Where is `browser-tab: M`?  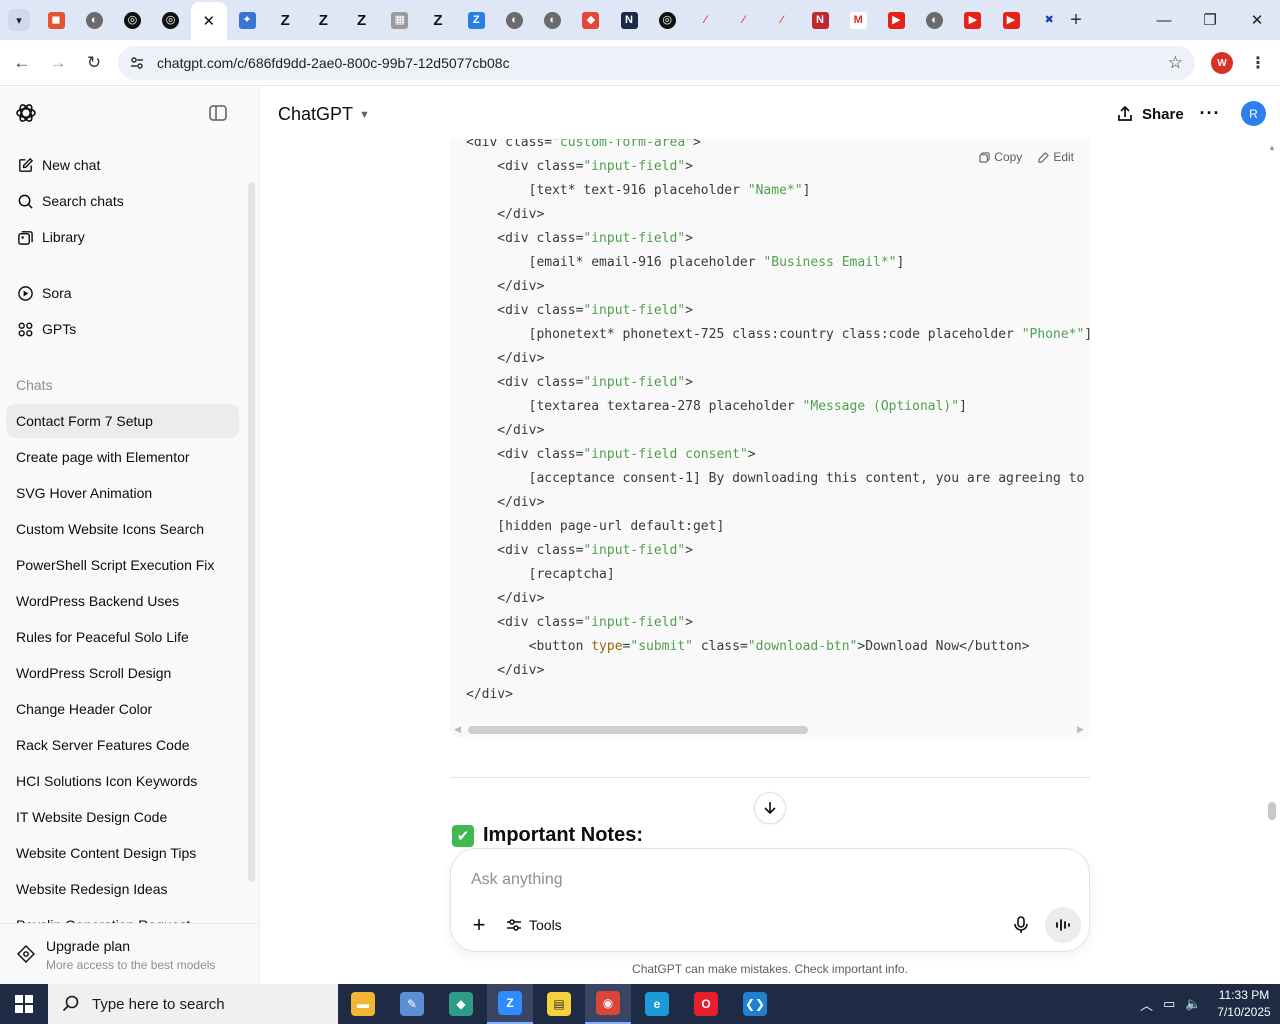
browser-tab: M is located at coordinates (858, 20).